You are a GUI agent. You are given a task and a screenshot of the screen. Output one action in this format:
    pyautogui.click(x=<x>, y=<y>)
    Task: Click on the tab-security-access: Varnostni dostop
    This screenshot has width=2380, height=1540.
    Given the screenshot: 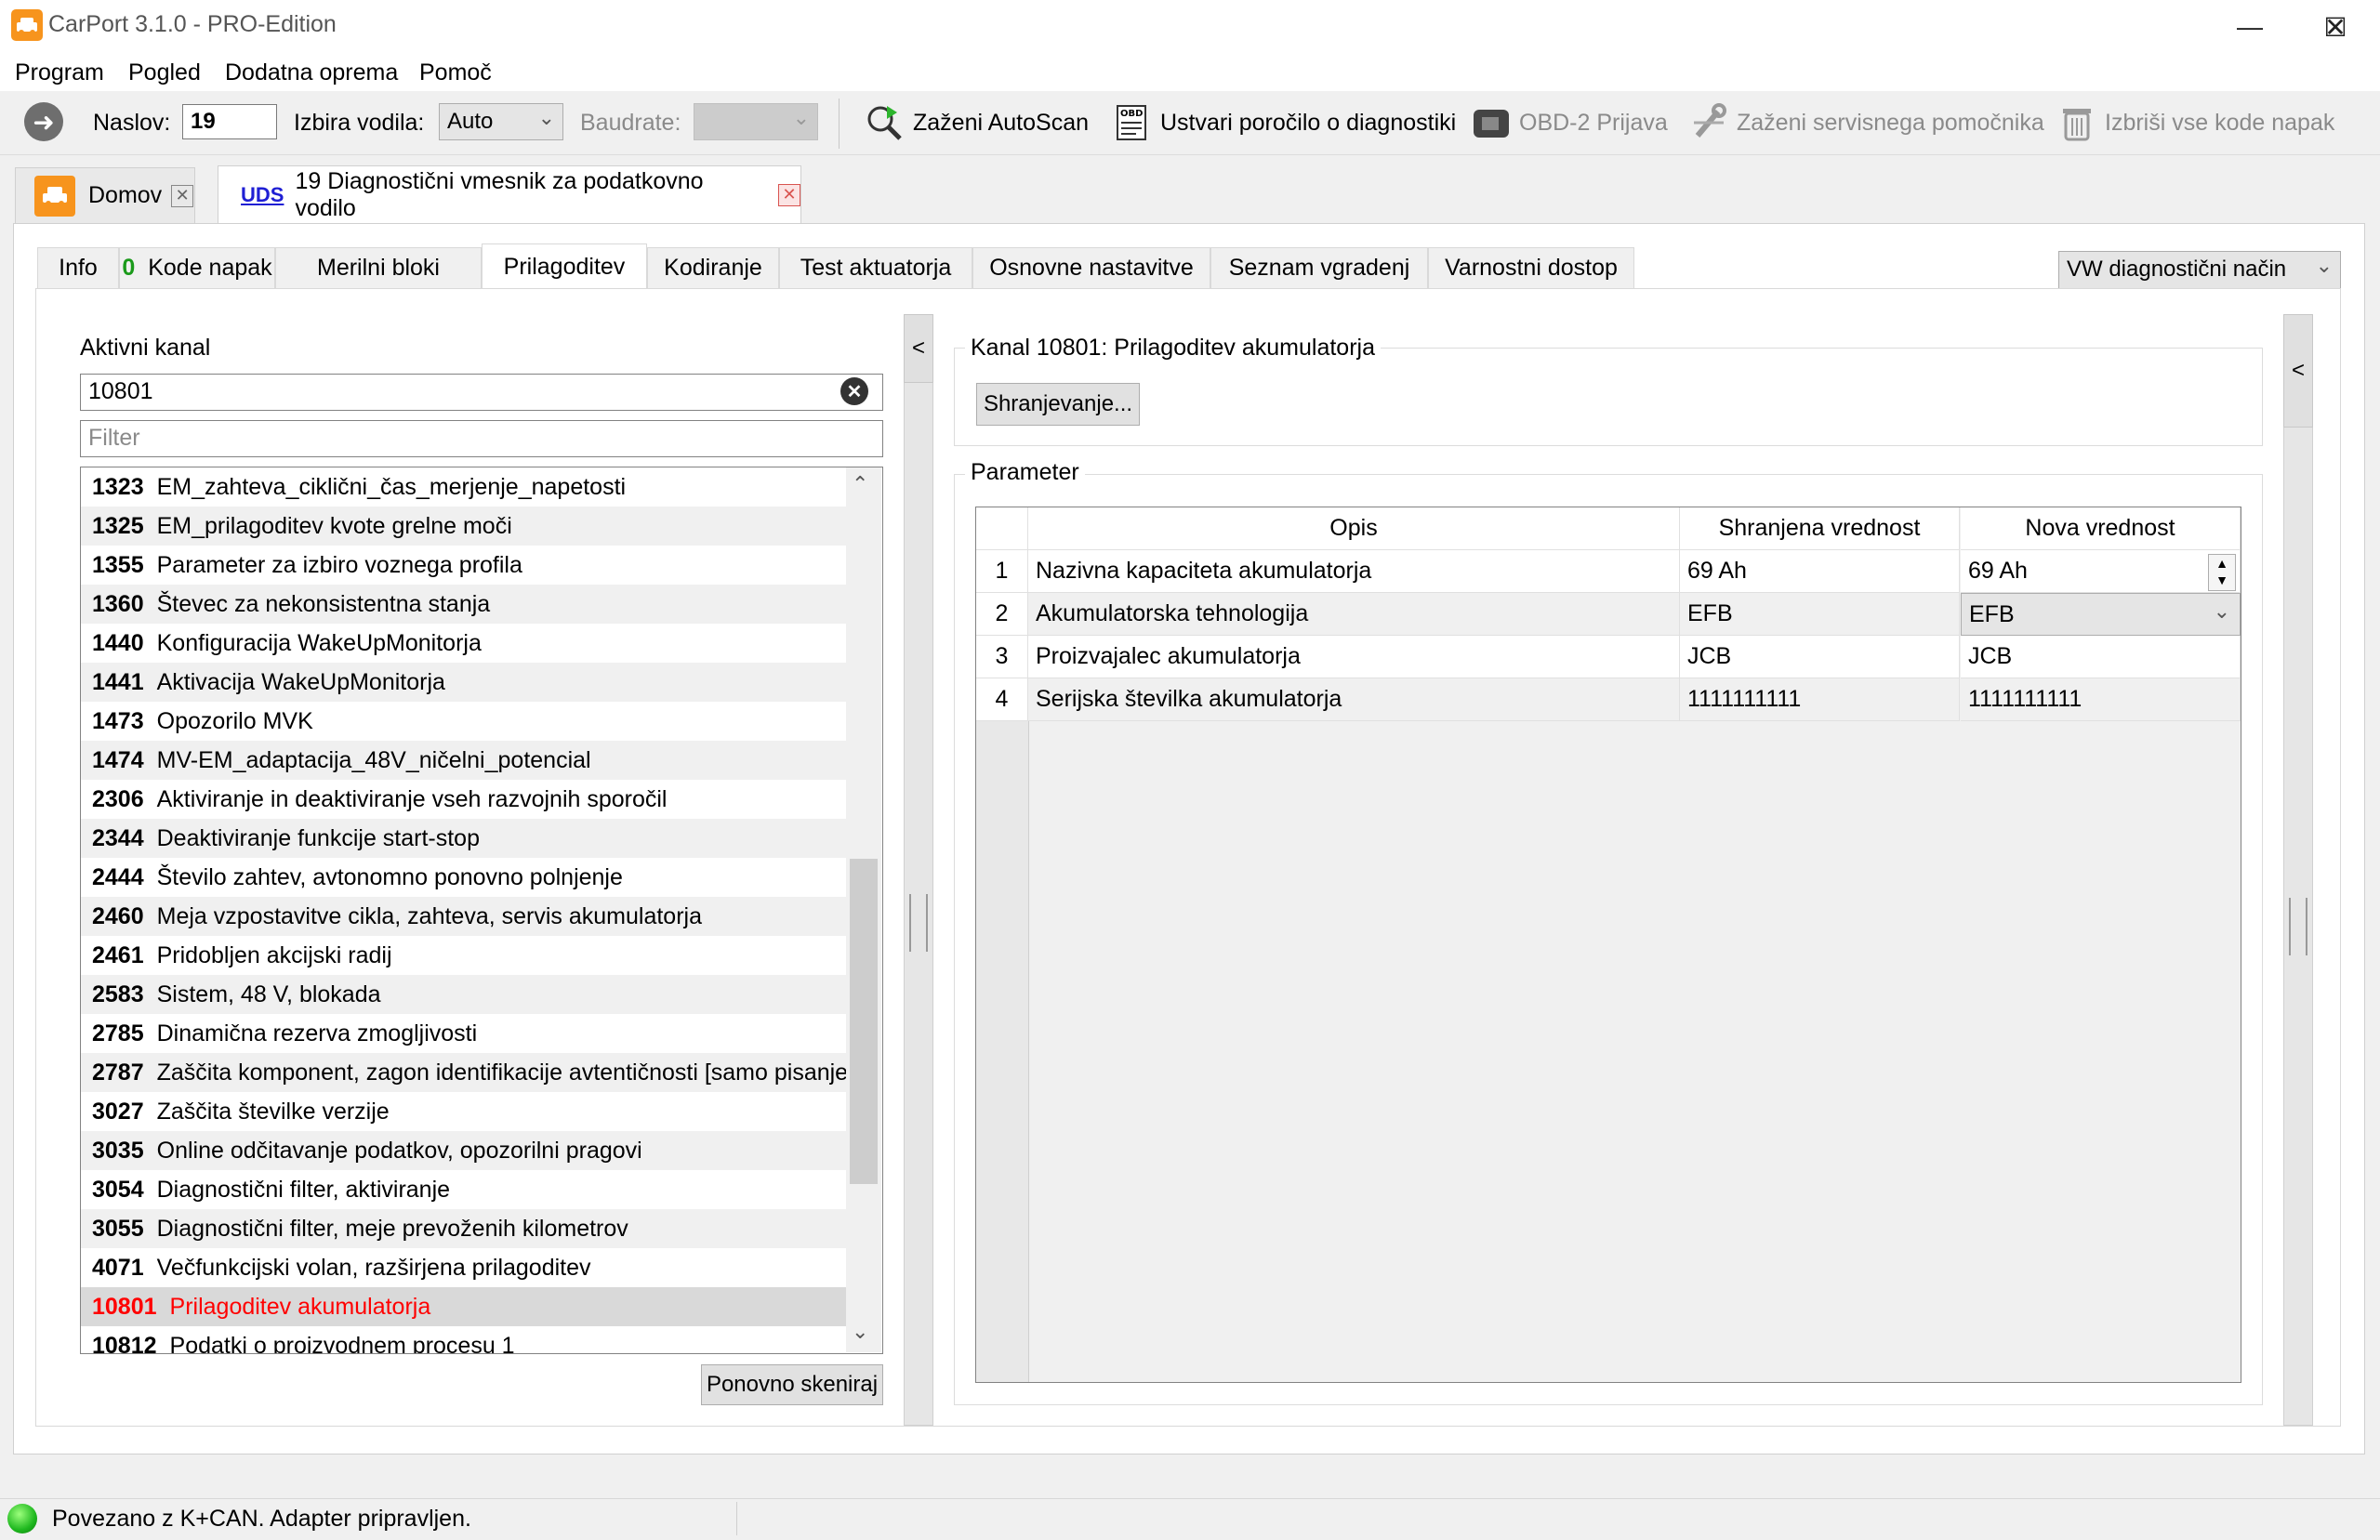 What is the action you would take?
    pyautogui.click(x=1531, y=267)
    